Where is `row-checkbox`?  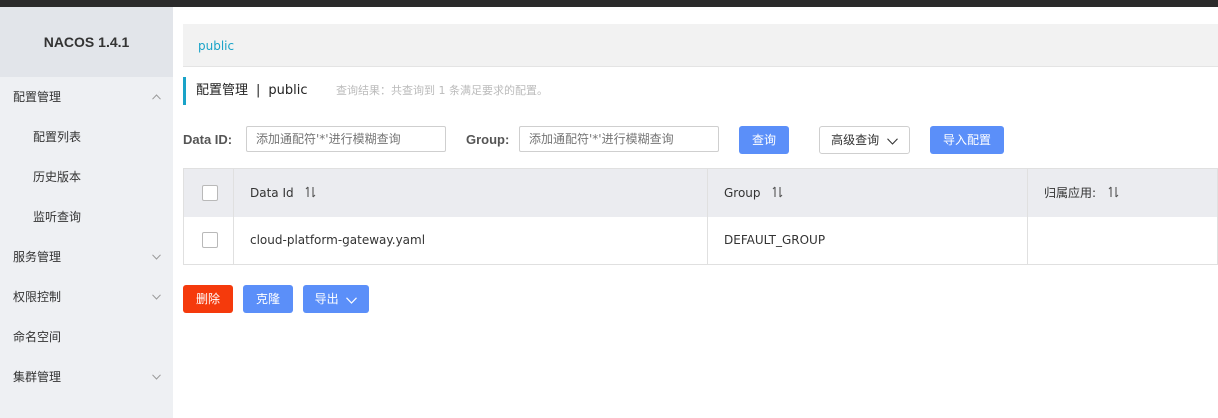 row-checkbox is located at coordinates (210, 240).